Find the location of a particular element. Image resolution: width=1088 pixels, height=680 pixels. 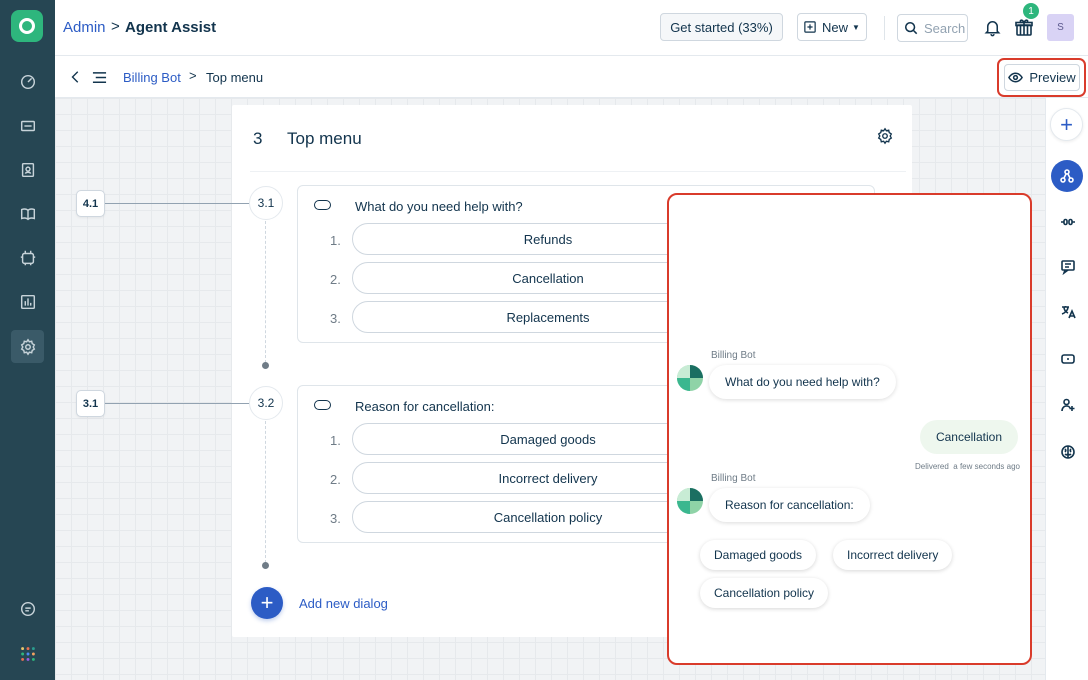

gift-badge: 1 is located at coordinates (1031, 11).